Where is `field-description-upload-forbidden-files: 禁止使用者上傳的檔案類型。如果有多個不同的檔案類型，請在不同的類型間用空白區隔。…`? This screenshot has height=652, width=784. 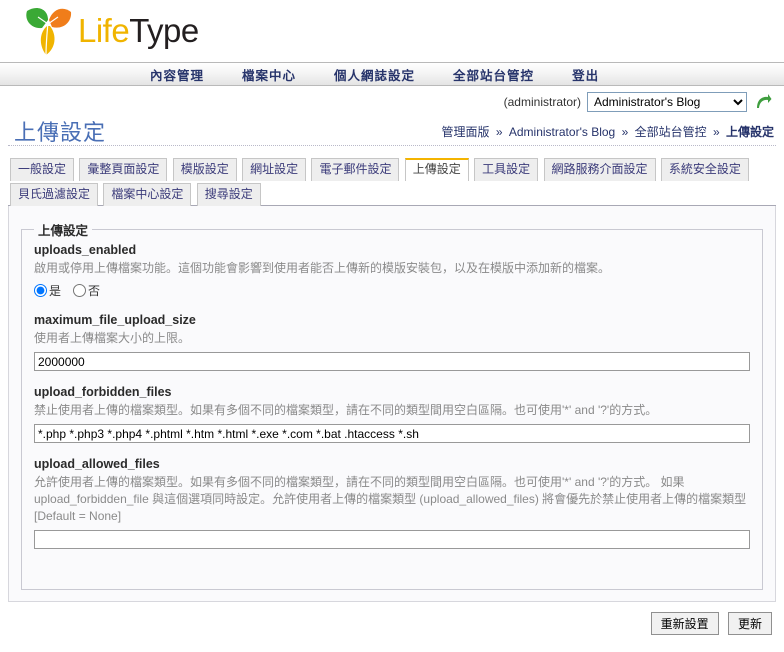 field-description-upload-forbidden-files: 禁止使用者上傳的檔案類型。如果有多個不同的檔案類型，請在不同的類型間用空白區隔。… is located at coordinates (346, 410).